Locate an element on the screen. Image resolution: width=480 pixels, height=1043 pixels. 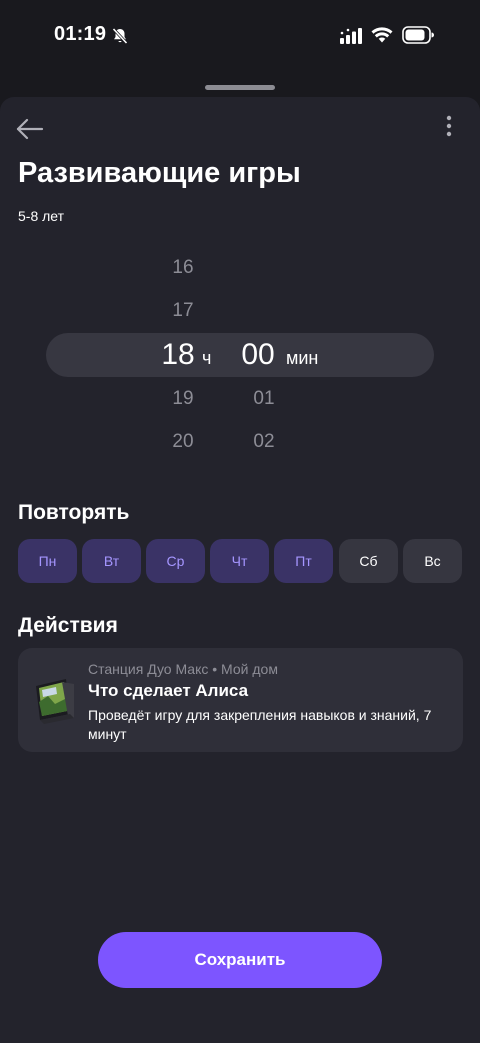
action-title: Что сделает Алиса is located at coordinates (168, 690).